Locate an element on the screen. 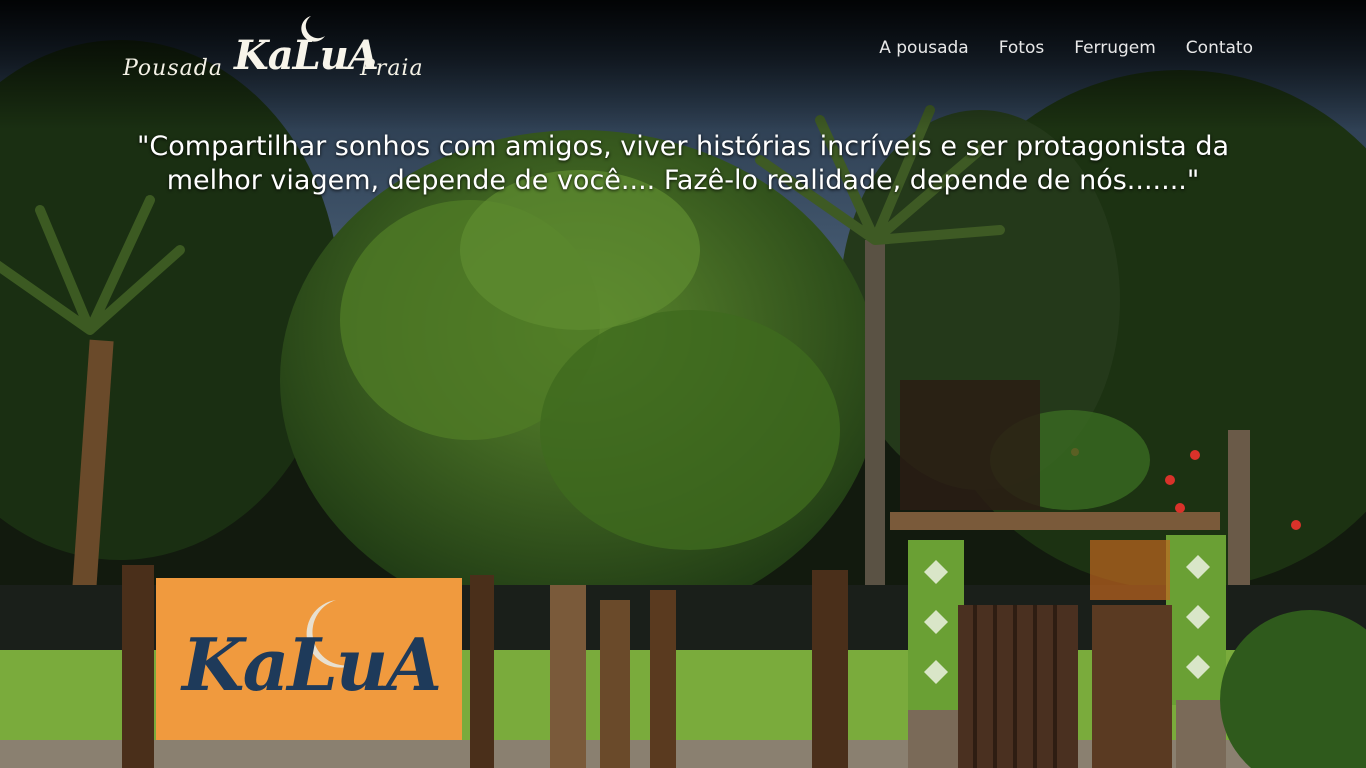 The image size is (1366, 768). kalua-sign: KaLuA is located at coordinates (309, 659).